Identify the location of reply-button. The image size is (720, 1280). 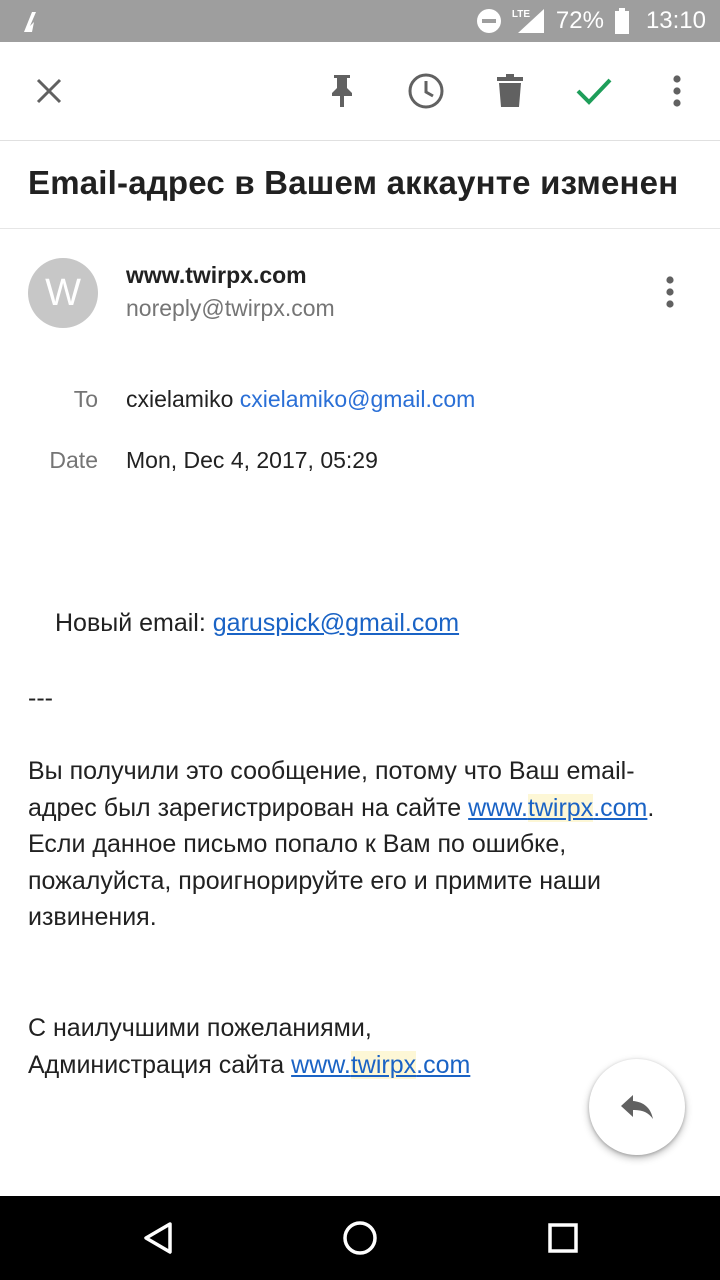
(637, 1107).